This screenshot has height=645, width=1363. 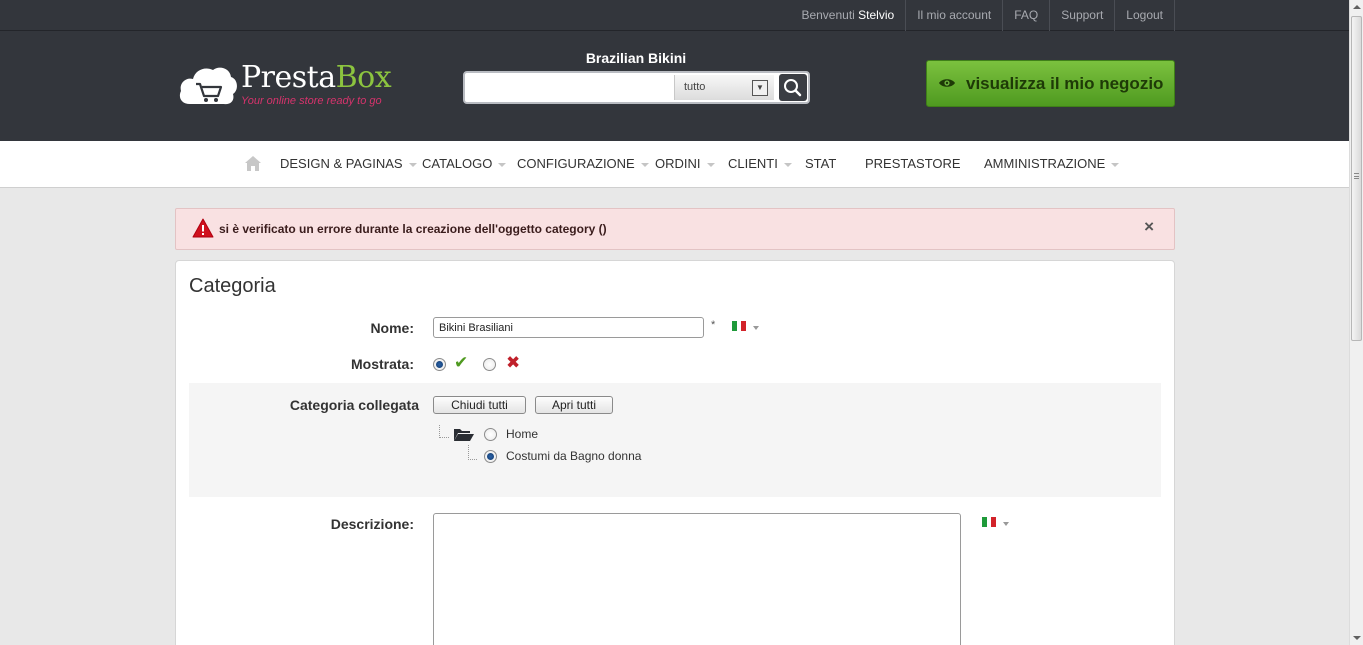 What do you see at coordinates (489, 364) in the screenshot?
I see `displayed-no-radio` at bounding box center [489, 364].